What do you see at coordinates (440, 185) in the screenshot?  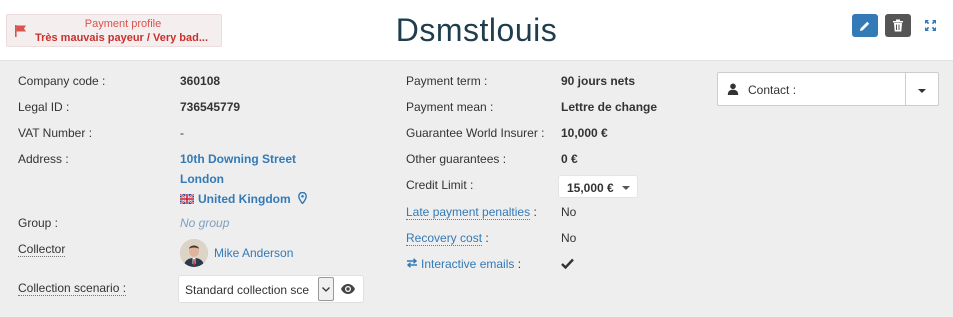 I see `credit-limit-label: Credit Limit :` at bounding box center [440, 185].